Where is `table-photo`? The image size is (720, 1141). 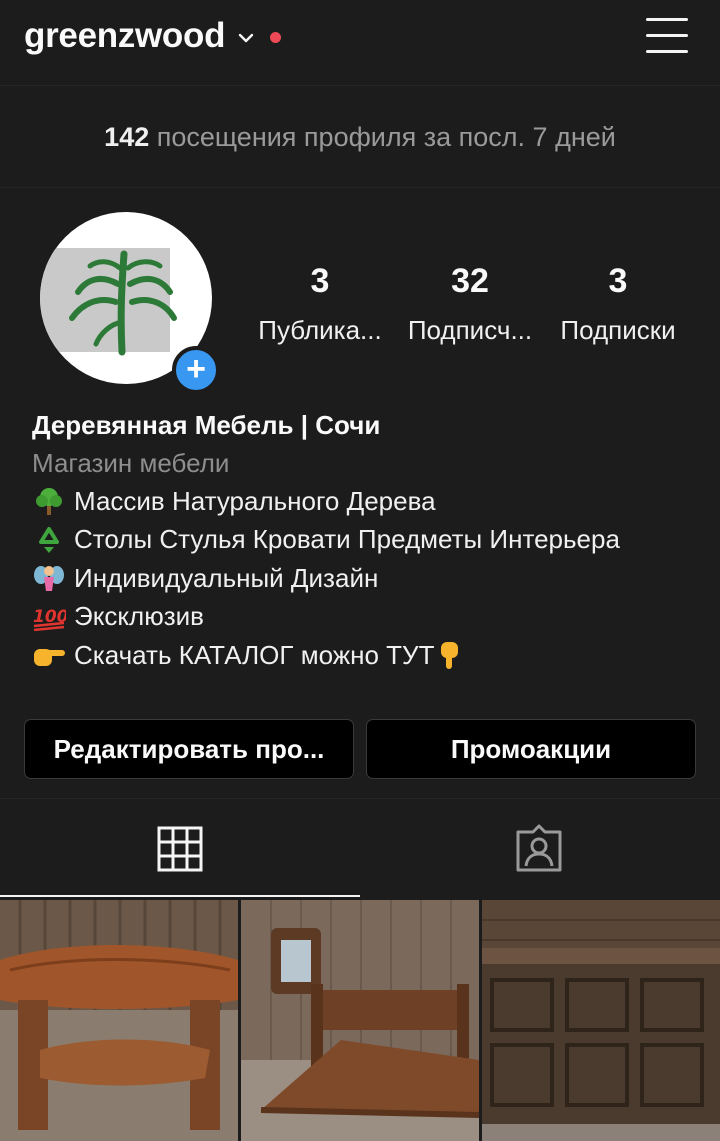 table-photo is located at coordinates (119, 1020).